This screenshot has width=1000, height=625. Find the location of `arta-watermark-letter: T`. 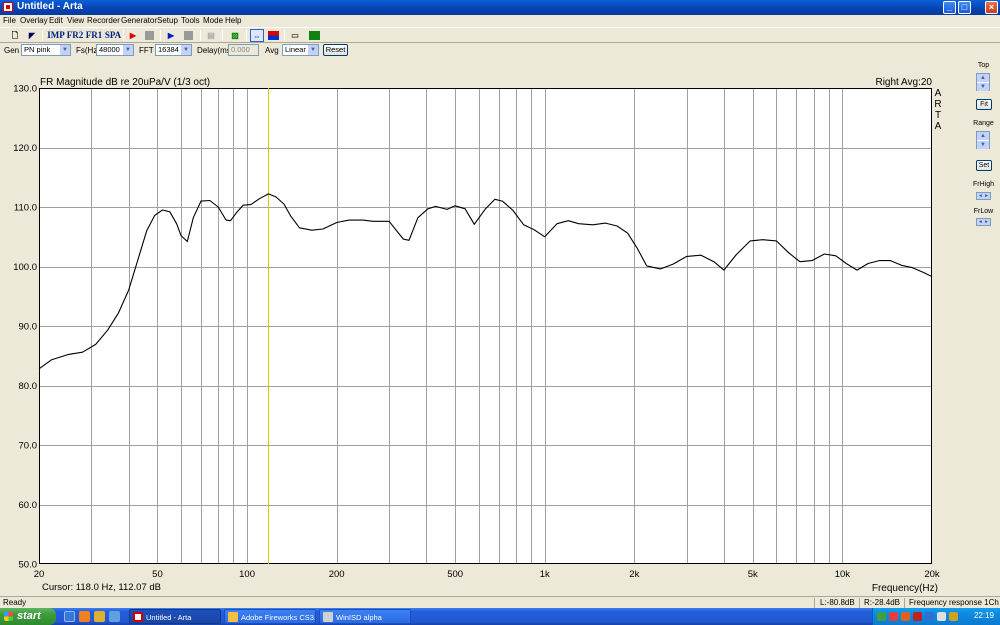

arta-watermark-letter: T is located at coordinates (938, 115).